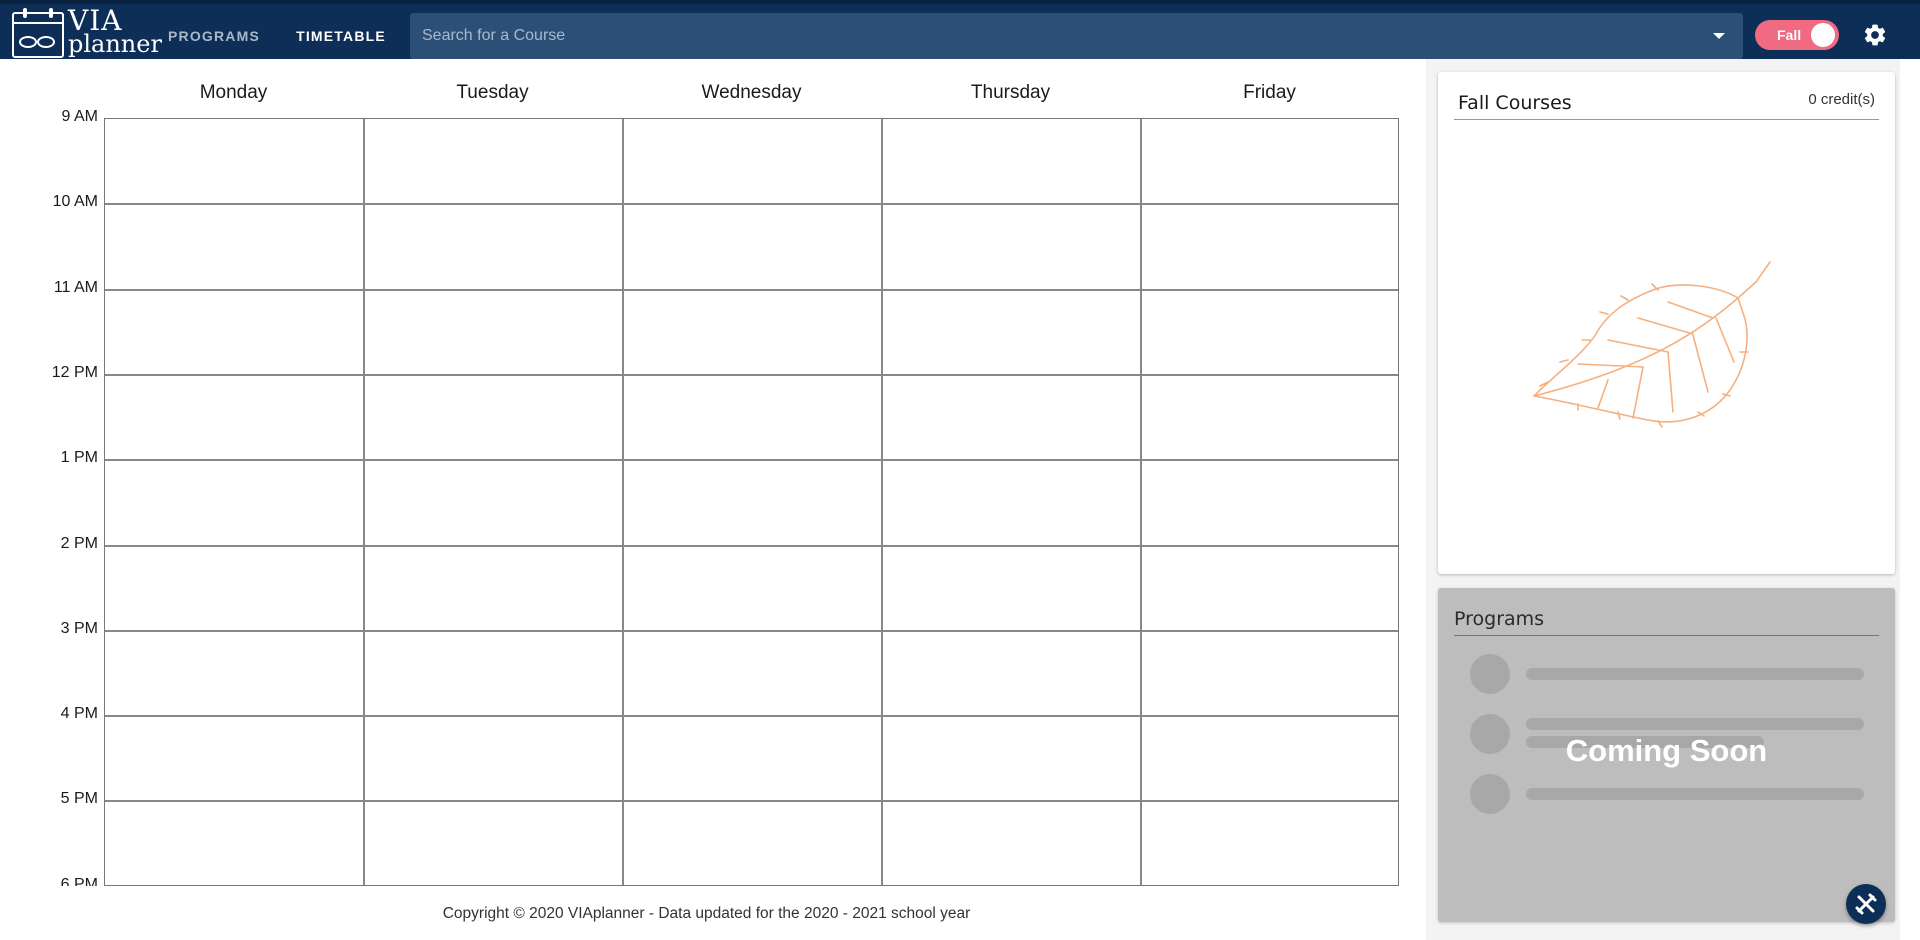 This screenshot has width=1920, height=940. What do you see at coordinates (79, 628) in the screenshot?
I see `time-label: 3 PM` at bounding box center [79, 628].